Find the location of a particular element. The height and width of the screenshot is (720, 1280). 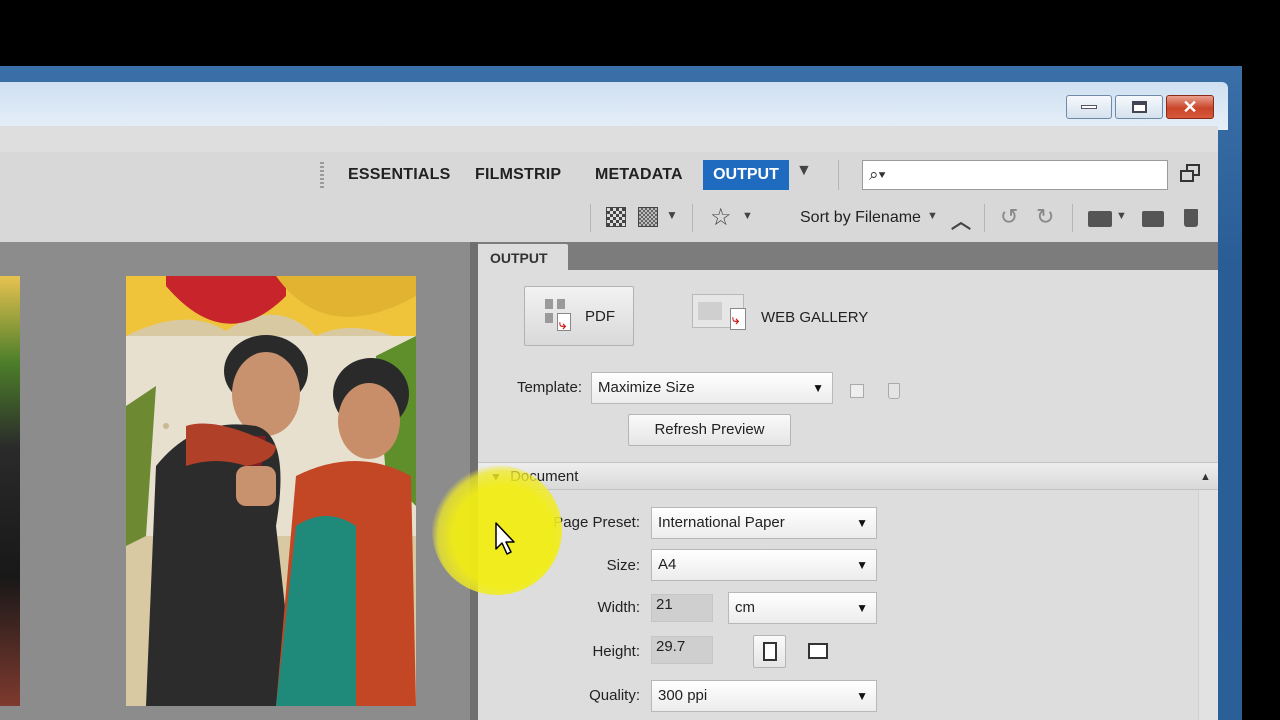

workspace-tab-filmstrip: FILMSTRIP is located at coordinates (518, 175).